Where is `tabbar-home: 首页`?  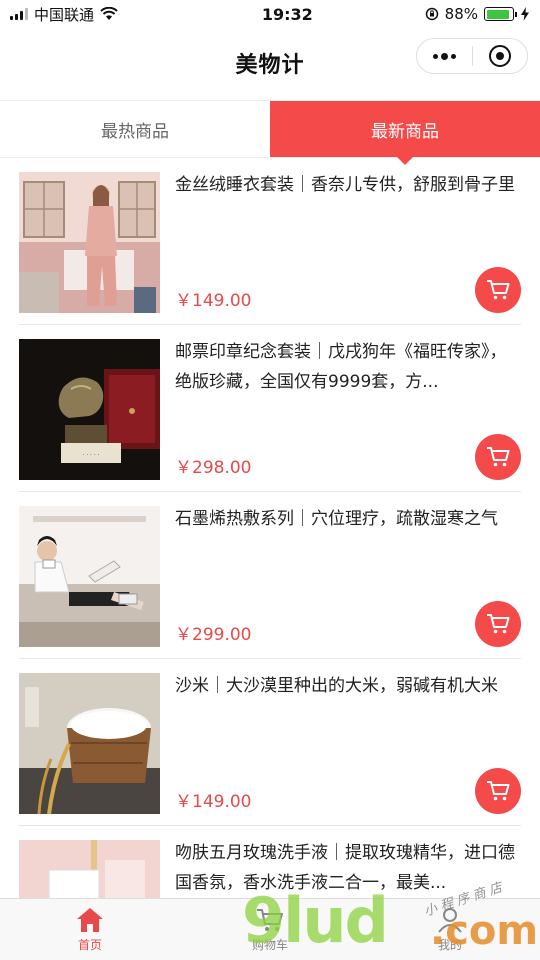 tabbar-home: 首页 is located at coordinates (90, 929).